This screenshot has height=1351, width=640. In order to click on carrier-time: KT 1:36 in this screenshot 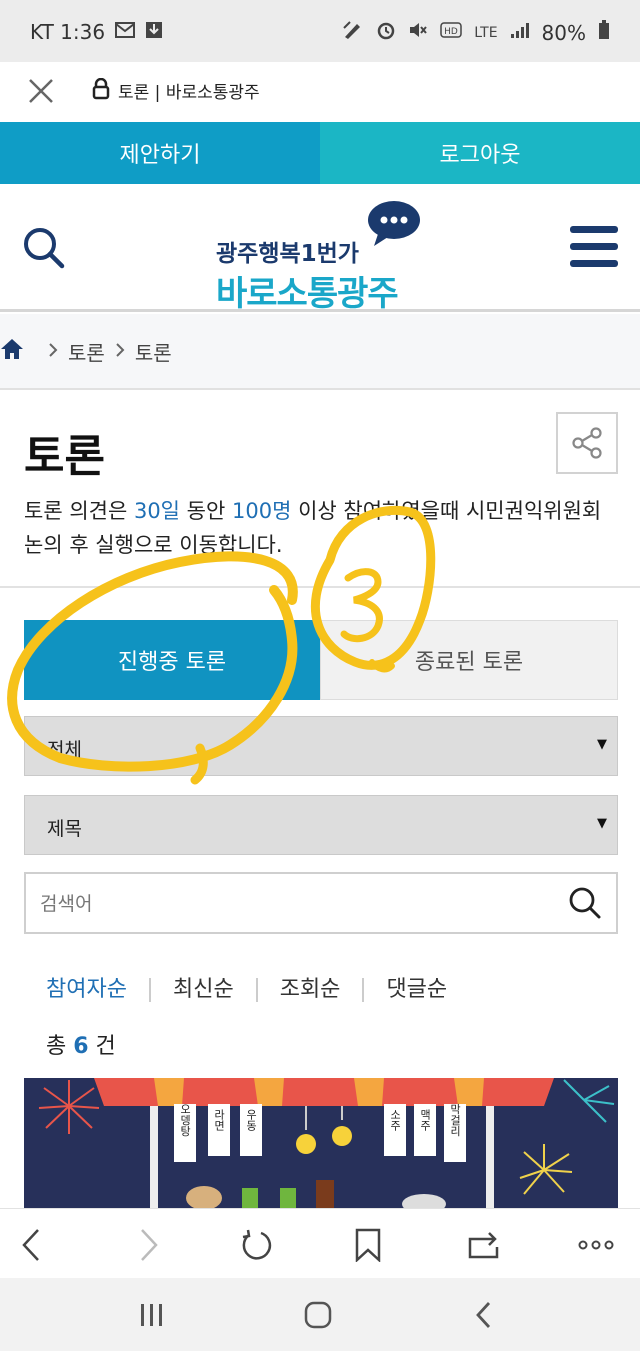, I will do `click(68, 32)`.